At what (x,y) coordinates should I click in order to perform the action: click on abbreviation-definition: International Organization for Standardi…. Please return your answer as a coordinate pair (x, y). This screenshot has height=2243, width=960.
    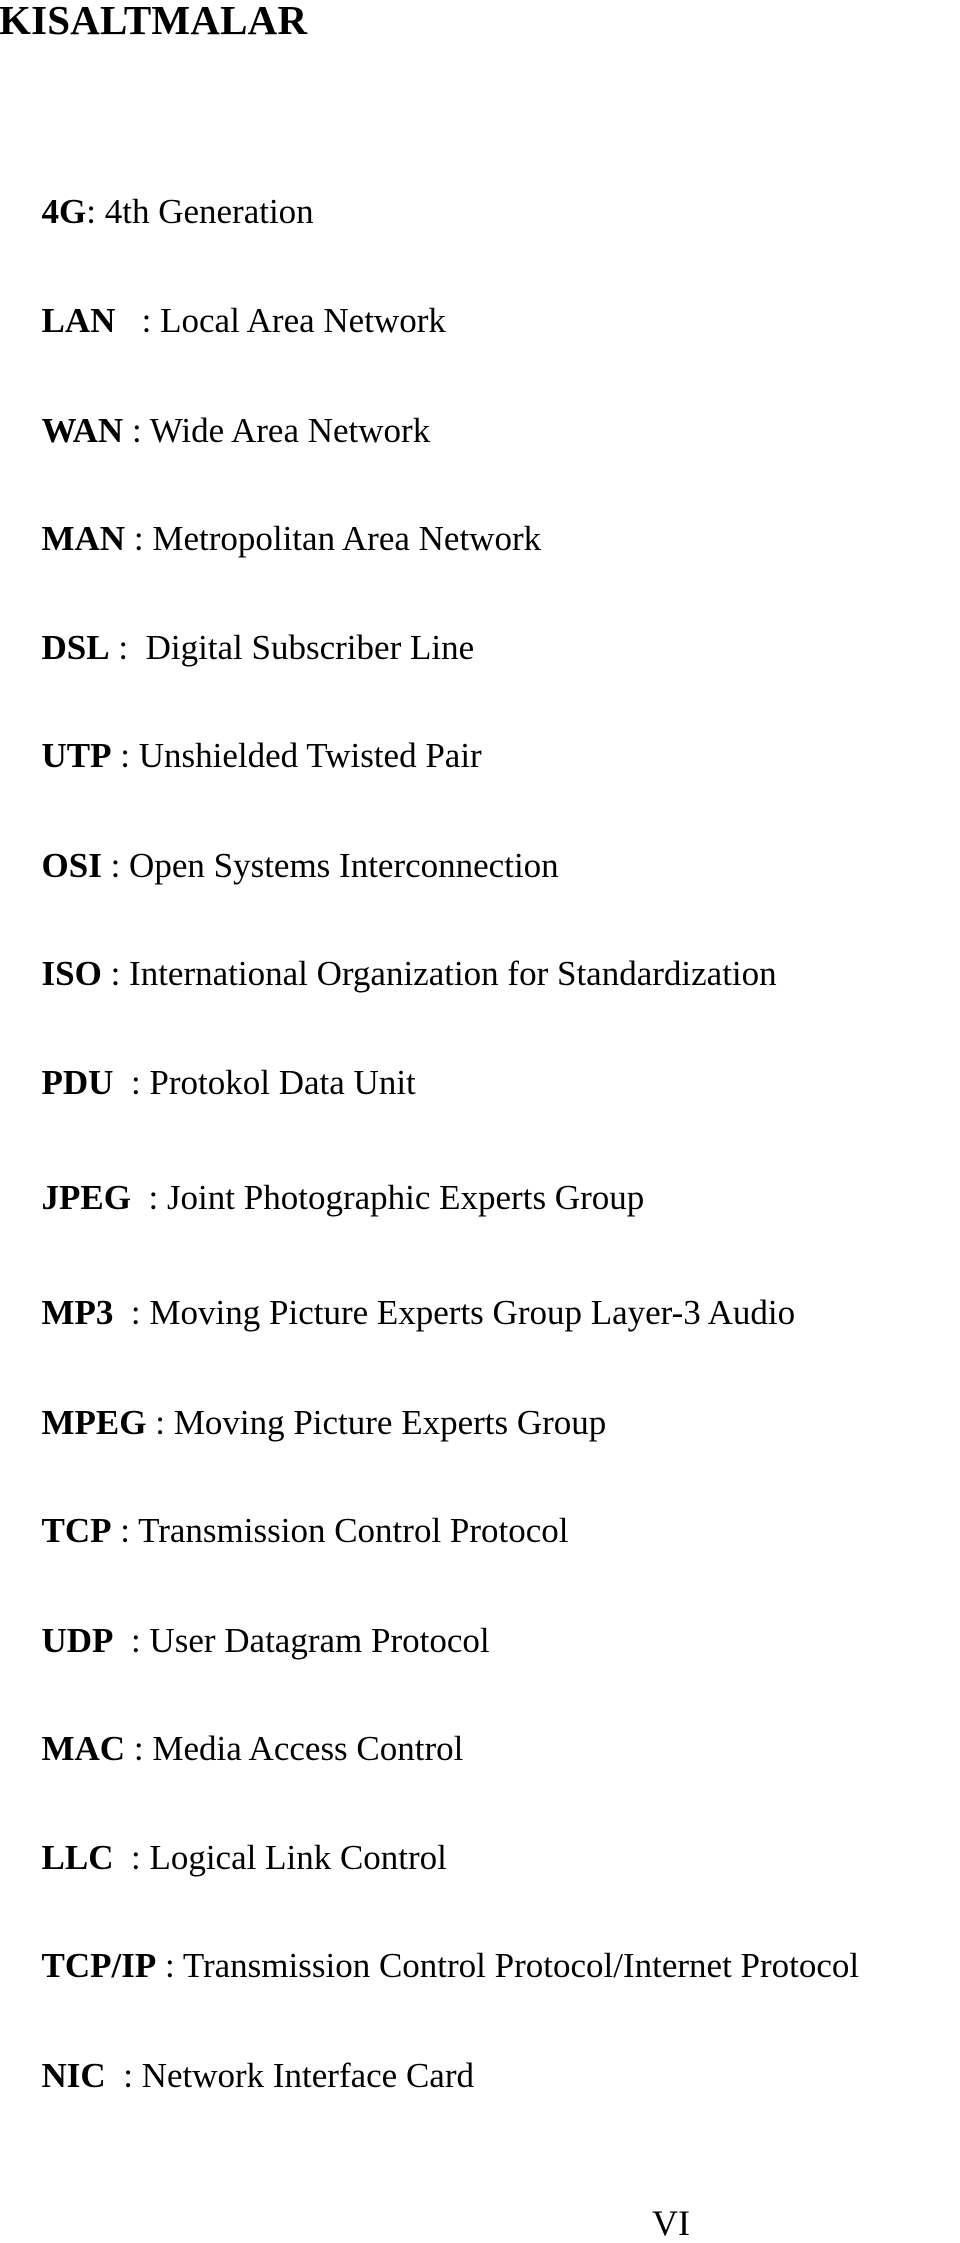
    Looking at the image, I should click on (453, 973).